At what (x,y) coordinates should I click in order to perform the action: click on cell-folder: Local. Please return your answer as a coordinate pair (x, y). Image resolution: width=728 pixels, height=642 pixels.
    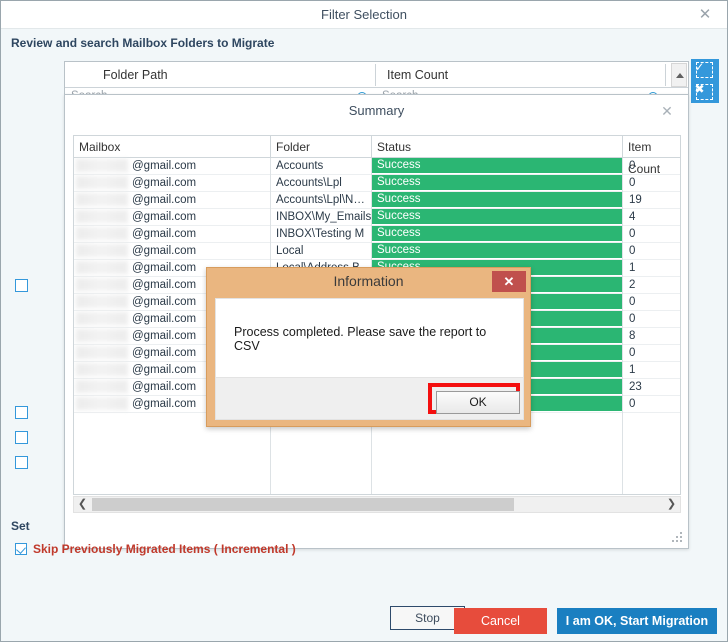
    Looking at the image, I should click on (290, 251).